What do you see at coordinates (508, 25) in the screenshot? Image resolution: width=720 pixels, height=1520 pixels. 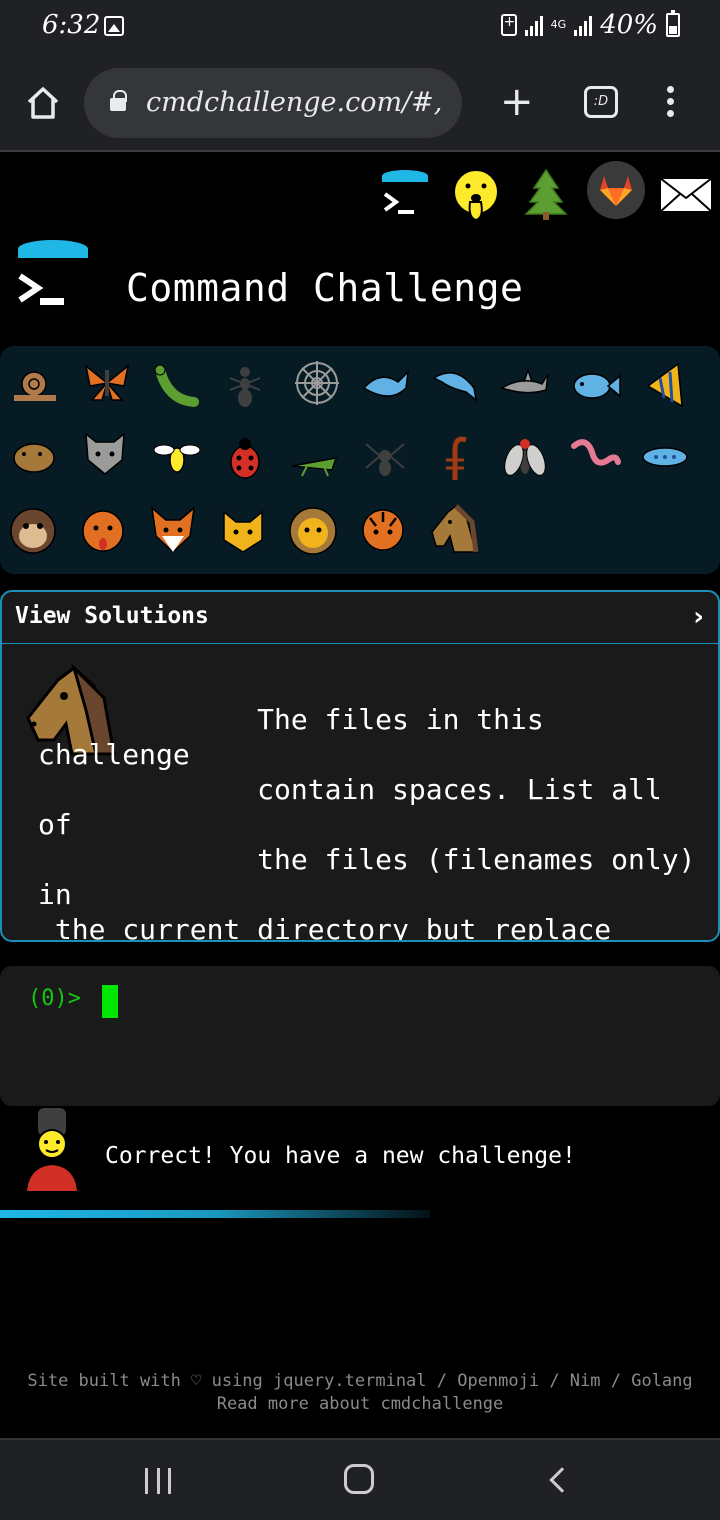 I see `battery-saver-icon` at bounding box center [508, 25].